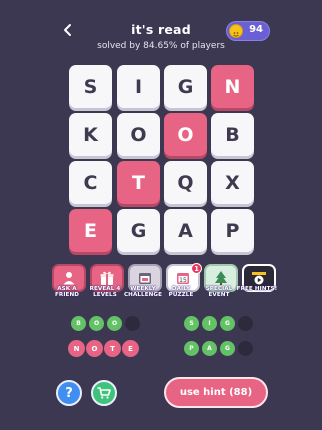 This screenshot has width=322, height=430. What do you see at coordinates (185, 182) in the screenshot?
I see `letter-tile: Q` at bounding box center [185, 182].